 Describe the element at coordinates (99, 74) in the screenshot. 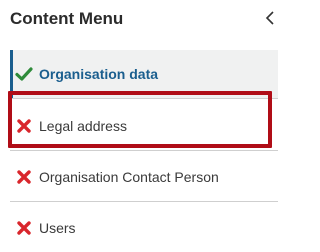

I see `menu-item-label: Organisation data` at that location.